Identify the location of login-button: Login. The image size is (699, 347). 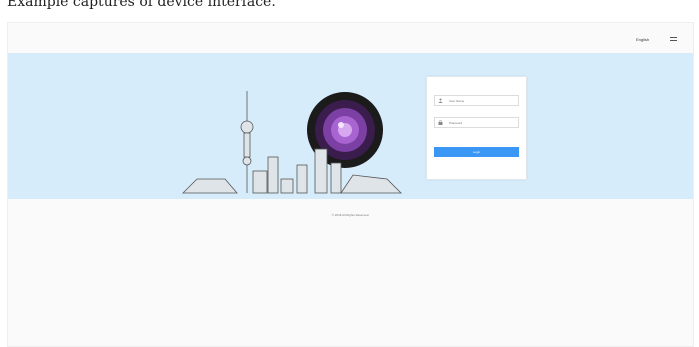
(476, 152).